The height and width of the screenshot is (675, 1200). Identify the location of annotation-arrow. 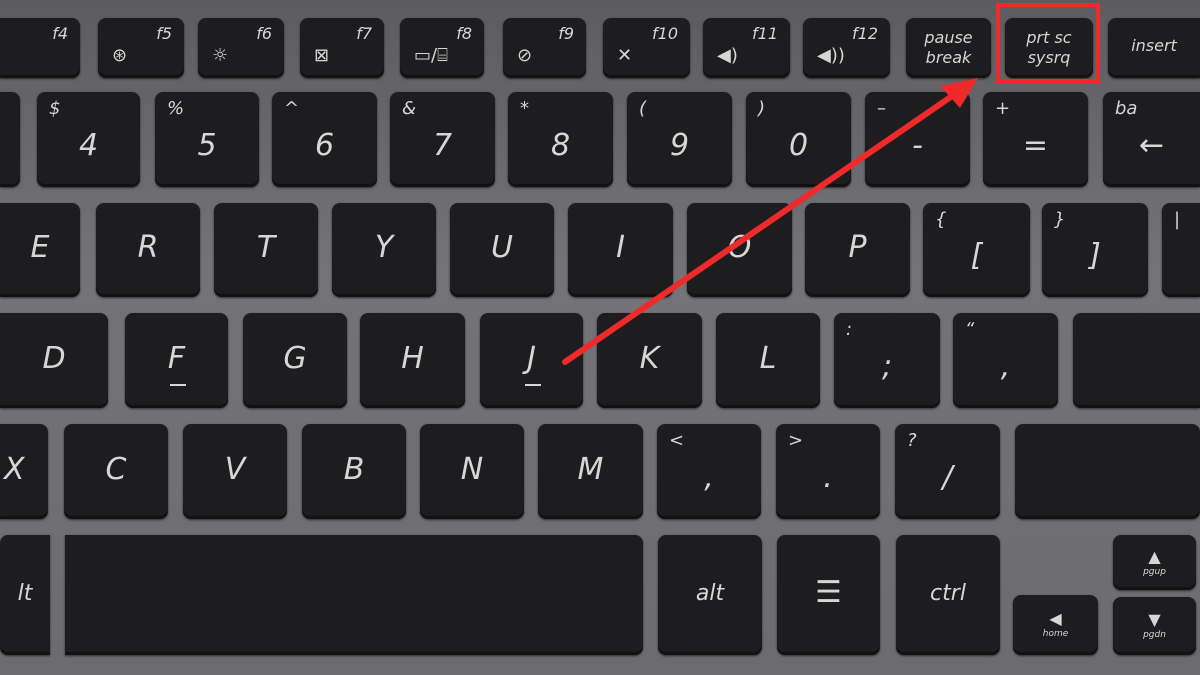
(770, 221).